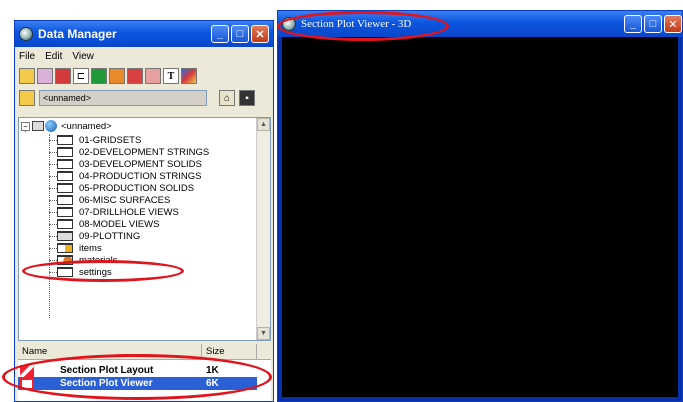 The image size is (683, 402). I want to click on viewer-icon, so click(27, 383).